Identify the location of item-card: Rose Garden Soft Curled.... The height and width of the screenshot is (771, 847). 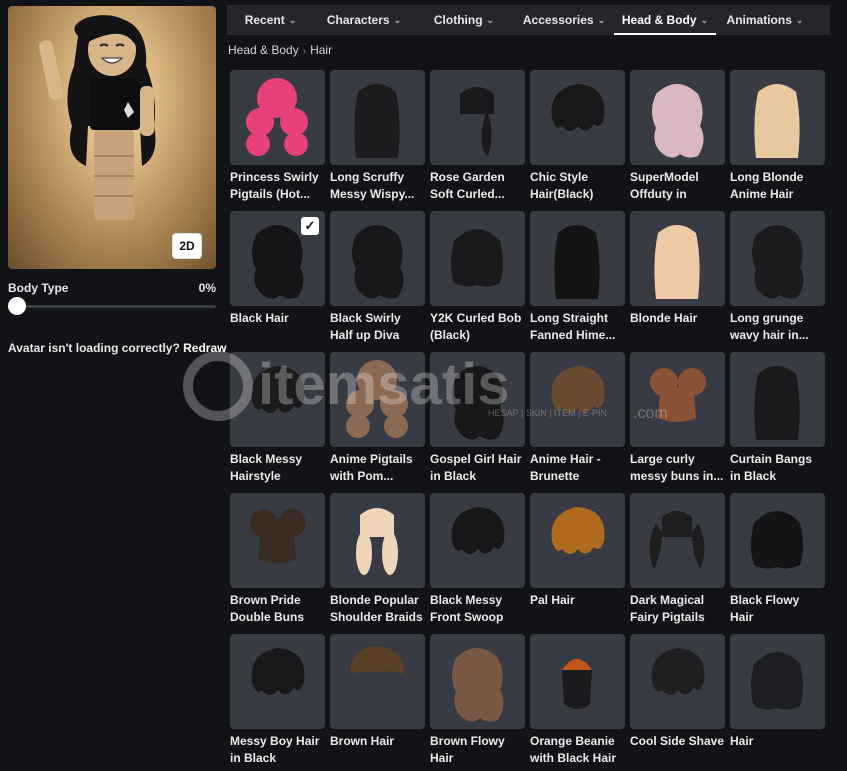
(477, 136).